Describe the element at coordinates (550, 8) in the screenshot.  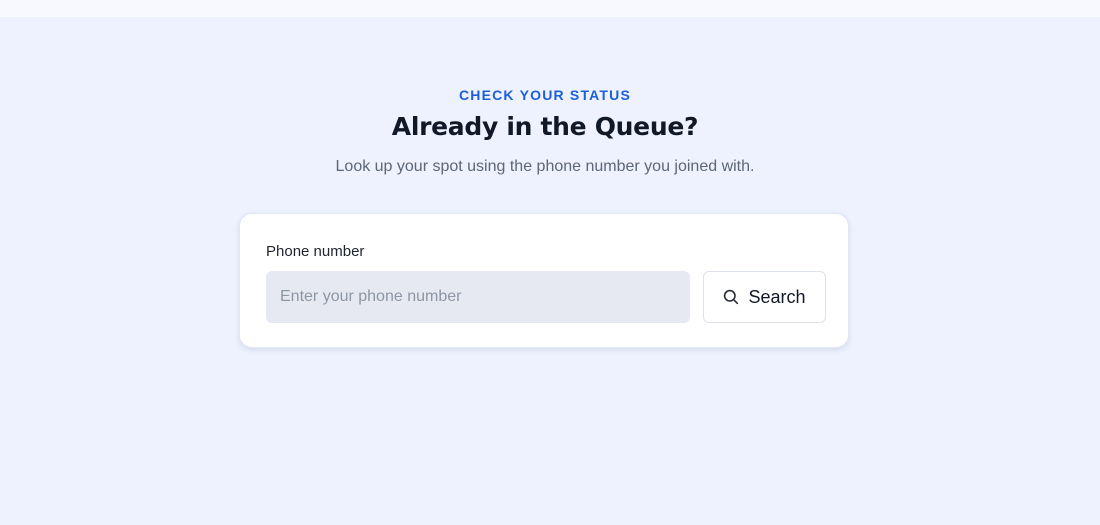
I see `top-bar` at that location.